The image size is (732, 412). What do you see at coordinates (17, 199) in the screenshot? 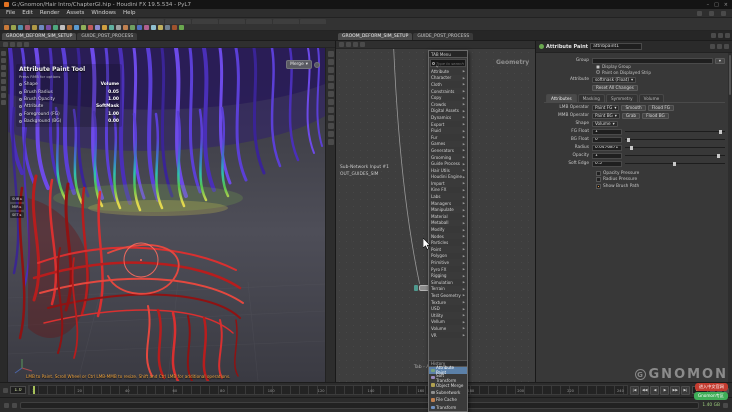
I see `viewport-side-button: SUB ▸` at bounding box center [17, 199].